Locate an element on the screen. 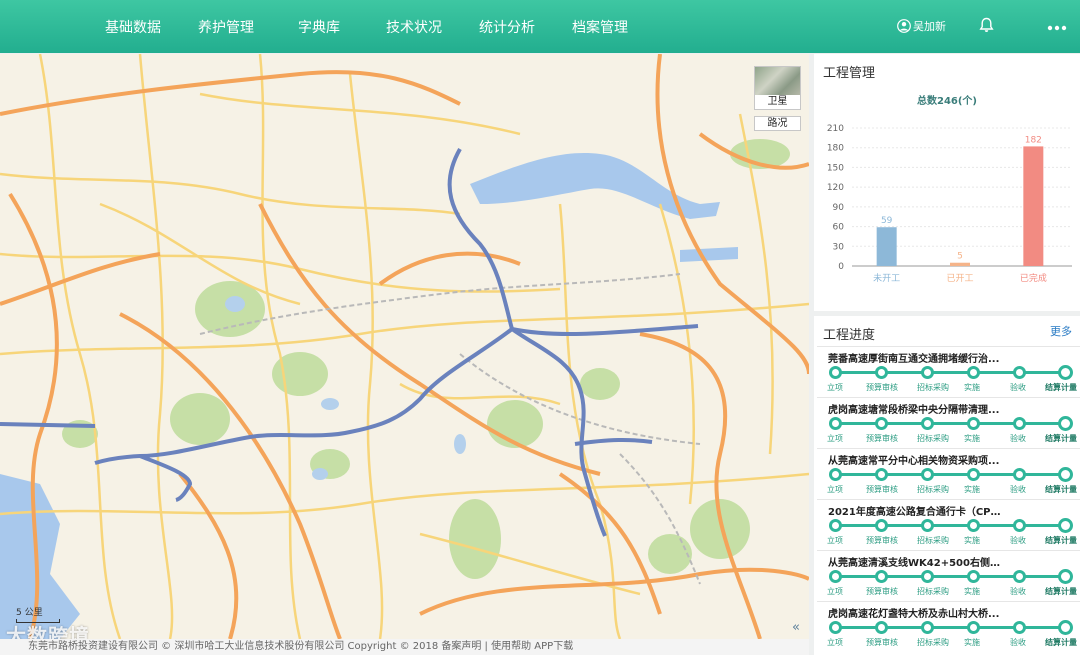  project-item: 虎岗高速花灯盏特大桥及赤山村大桥... 立项 预算审核 招标采购 实施 验收 结算计量 is located at coordinates (948, 625).